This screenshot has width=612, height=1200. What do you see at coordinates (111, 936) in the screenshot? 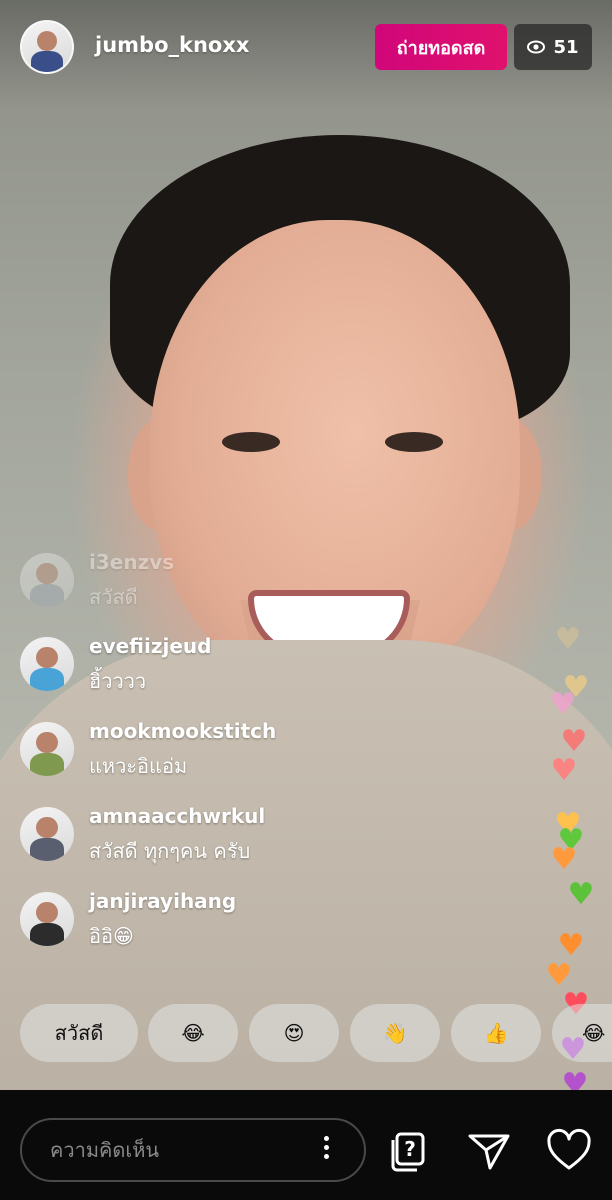
I see `comment-text: อิอิ😁` at bounding box center [111, 936].